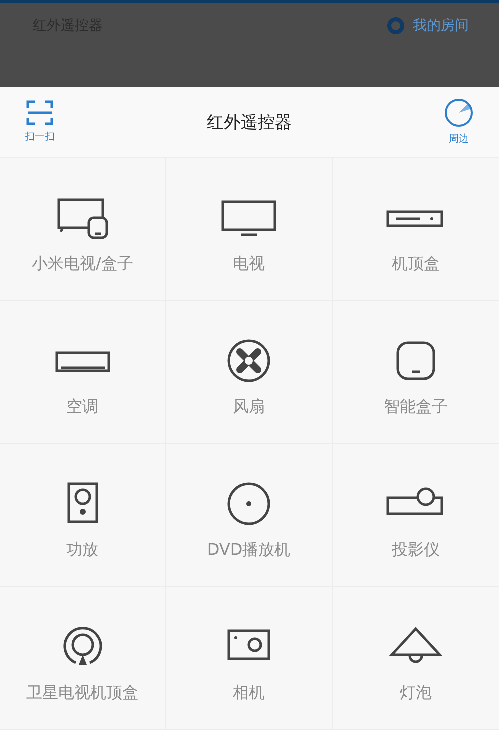 This screenshot has height=730, width=499. Describe the element at coordinates (396, 26) in the screenshot. I see `ring-icon` at that location.